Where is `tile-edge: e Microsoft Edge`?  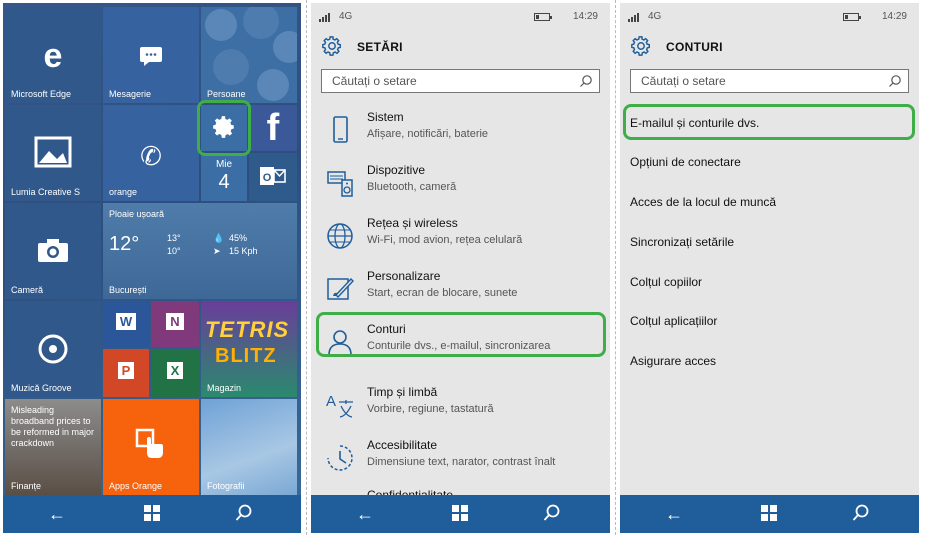 tile-edge: e Microsoft Edge is located at coordinates (53, 55).